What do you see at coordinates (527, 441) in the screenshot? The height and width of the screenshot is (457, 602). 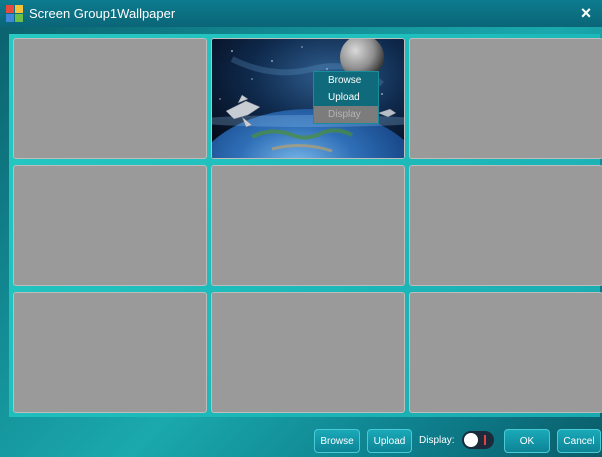 I see `ok-button: OK` at bounding box center [527, 441].